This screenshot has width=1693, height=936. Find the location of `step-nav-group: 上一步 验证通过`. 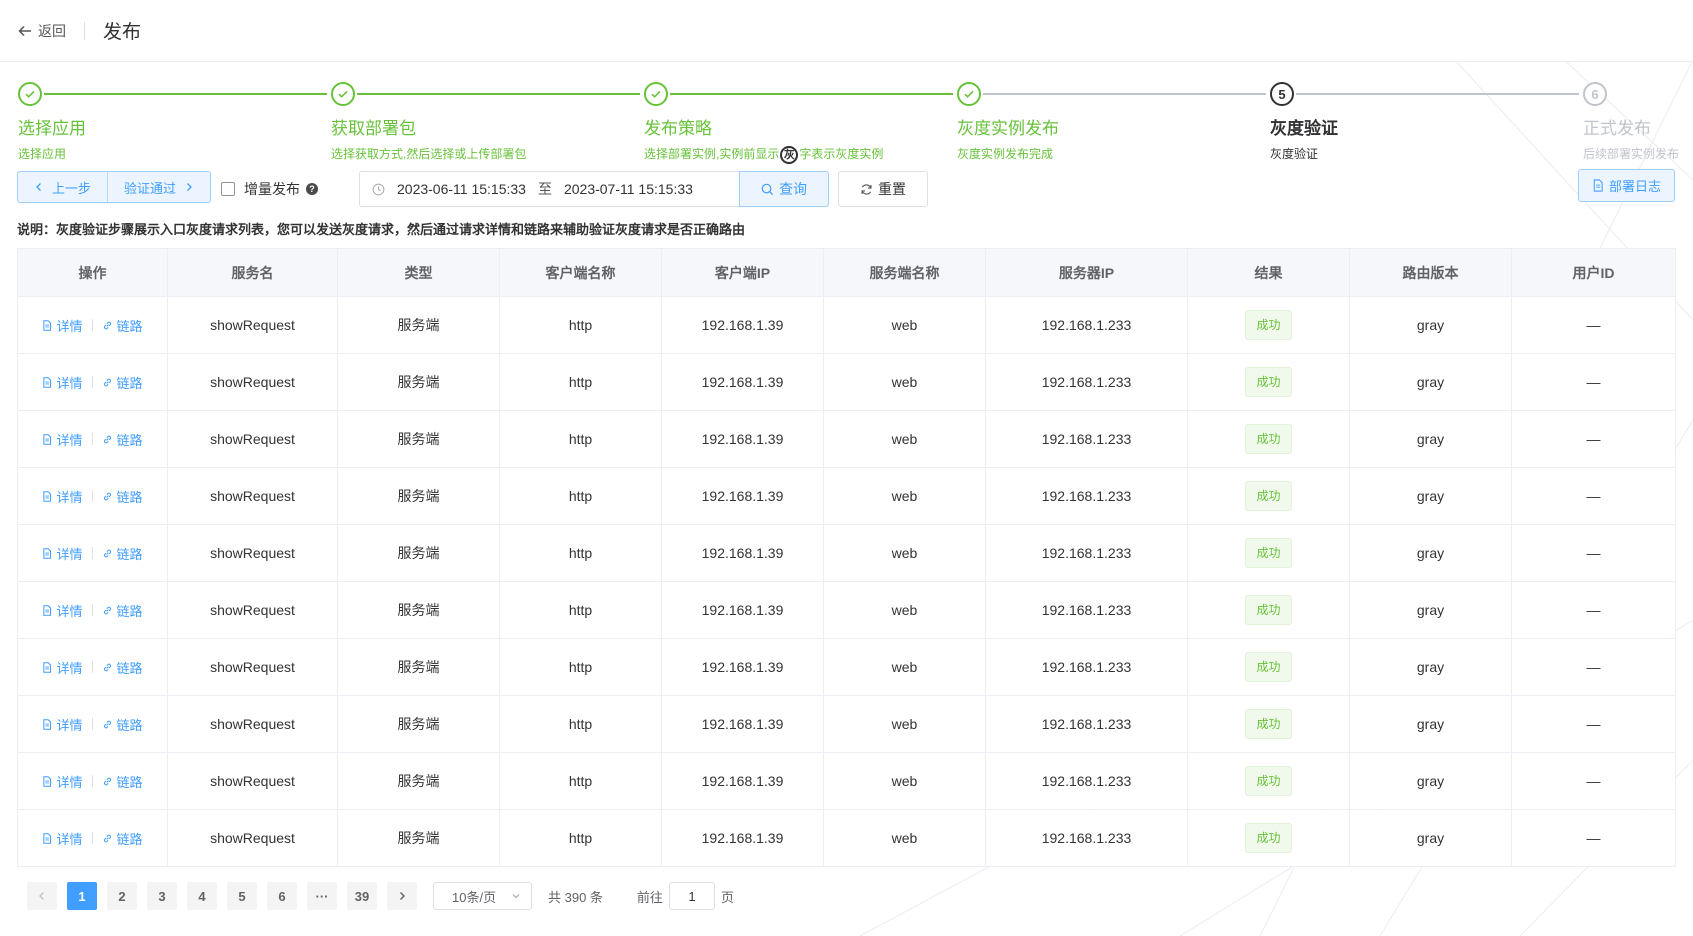

step-nav-group: 上一步 验证通过 is located at coordinates (114, 187).